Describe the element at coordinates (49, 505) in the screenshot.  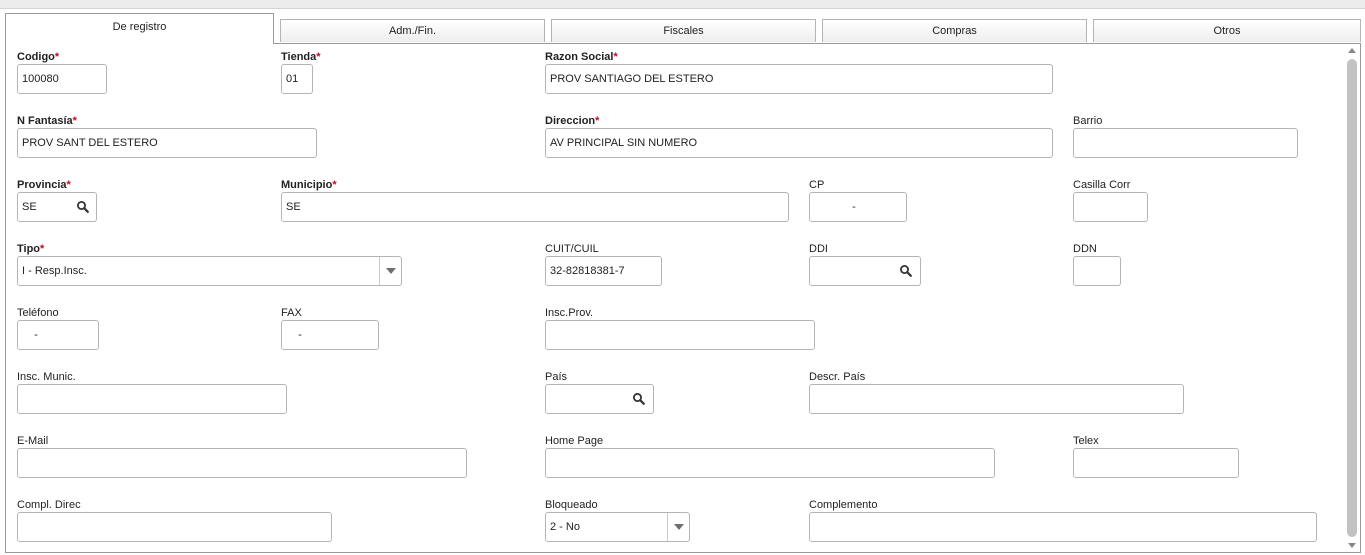
I see `compl-direc-label: Compl. Direc` at that location.